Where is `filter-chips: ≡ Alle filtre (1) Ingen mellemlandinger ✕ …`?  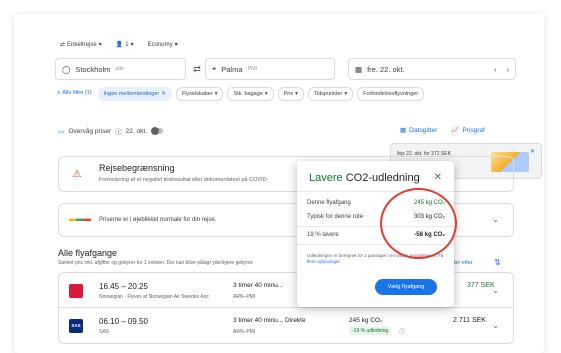 filter-chips: ≡ Alle filtre (1) Ingen mellemlandinger ✕ … is located at coordinates (240, 94).